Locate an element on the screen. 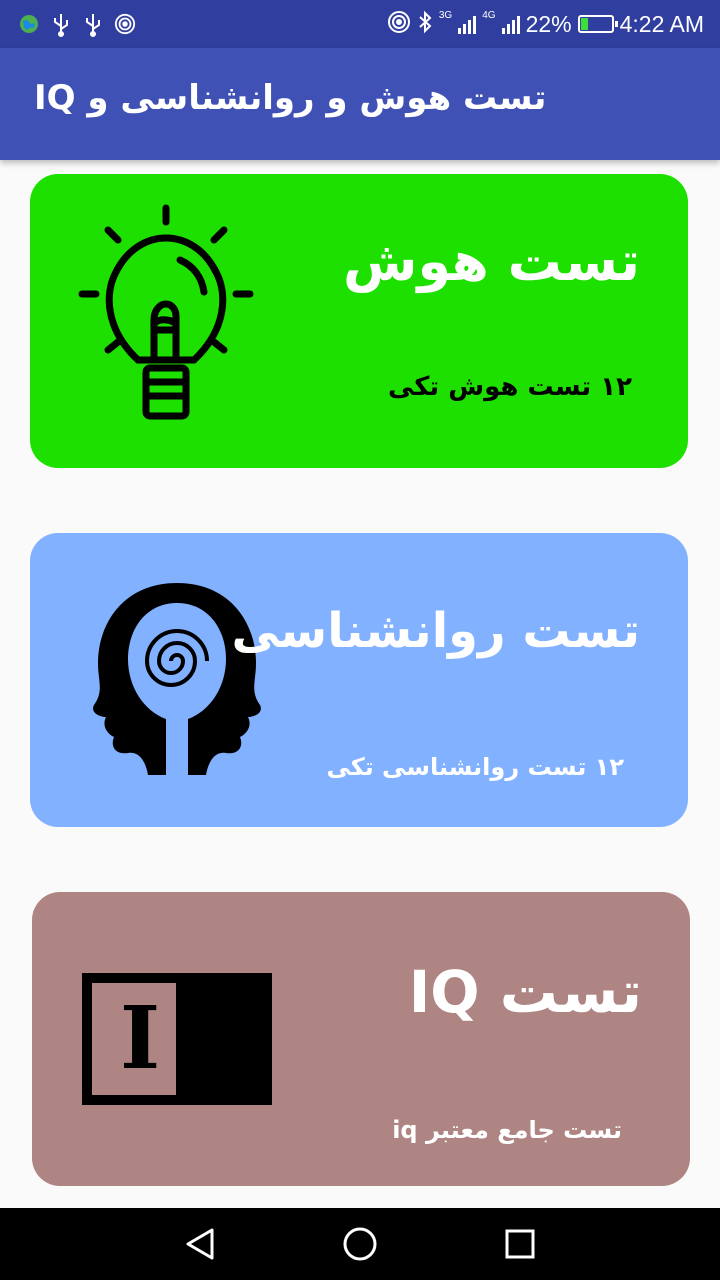 The width and height of the screenshot is (720, 1280). network-type-1: 3G is located at coordinates (445, 15).